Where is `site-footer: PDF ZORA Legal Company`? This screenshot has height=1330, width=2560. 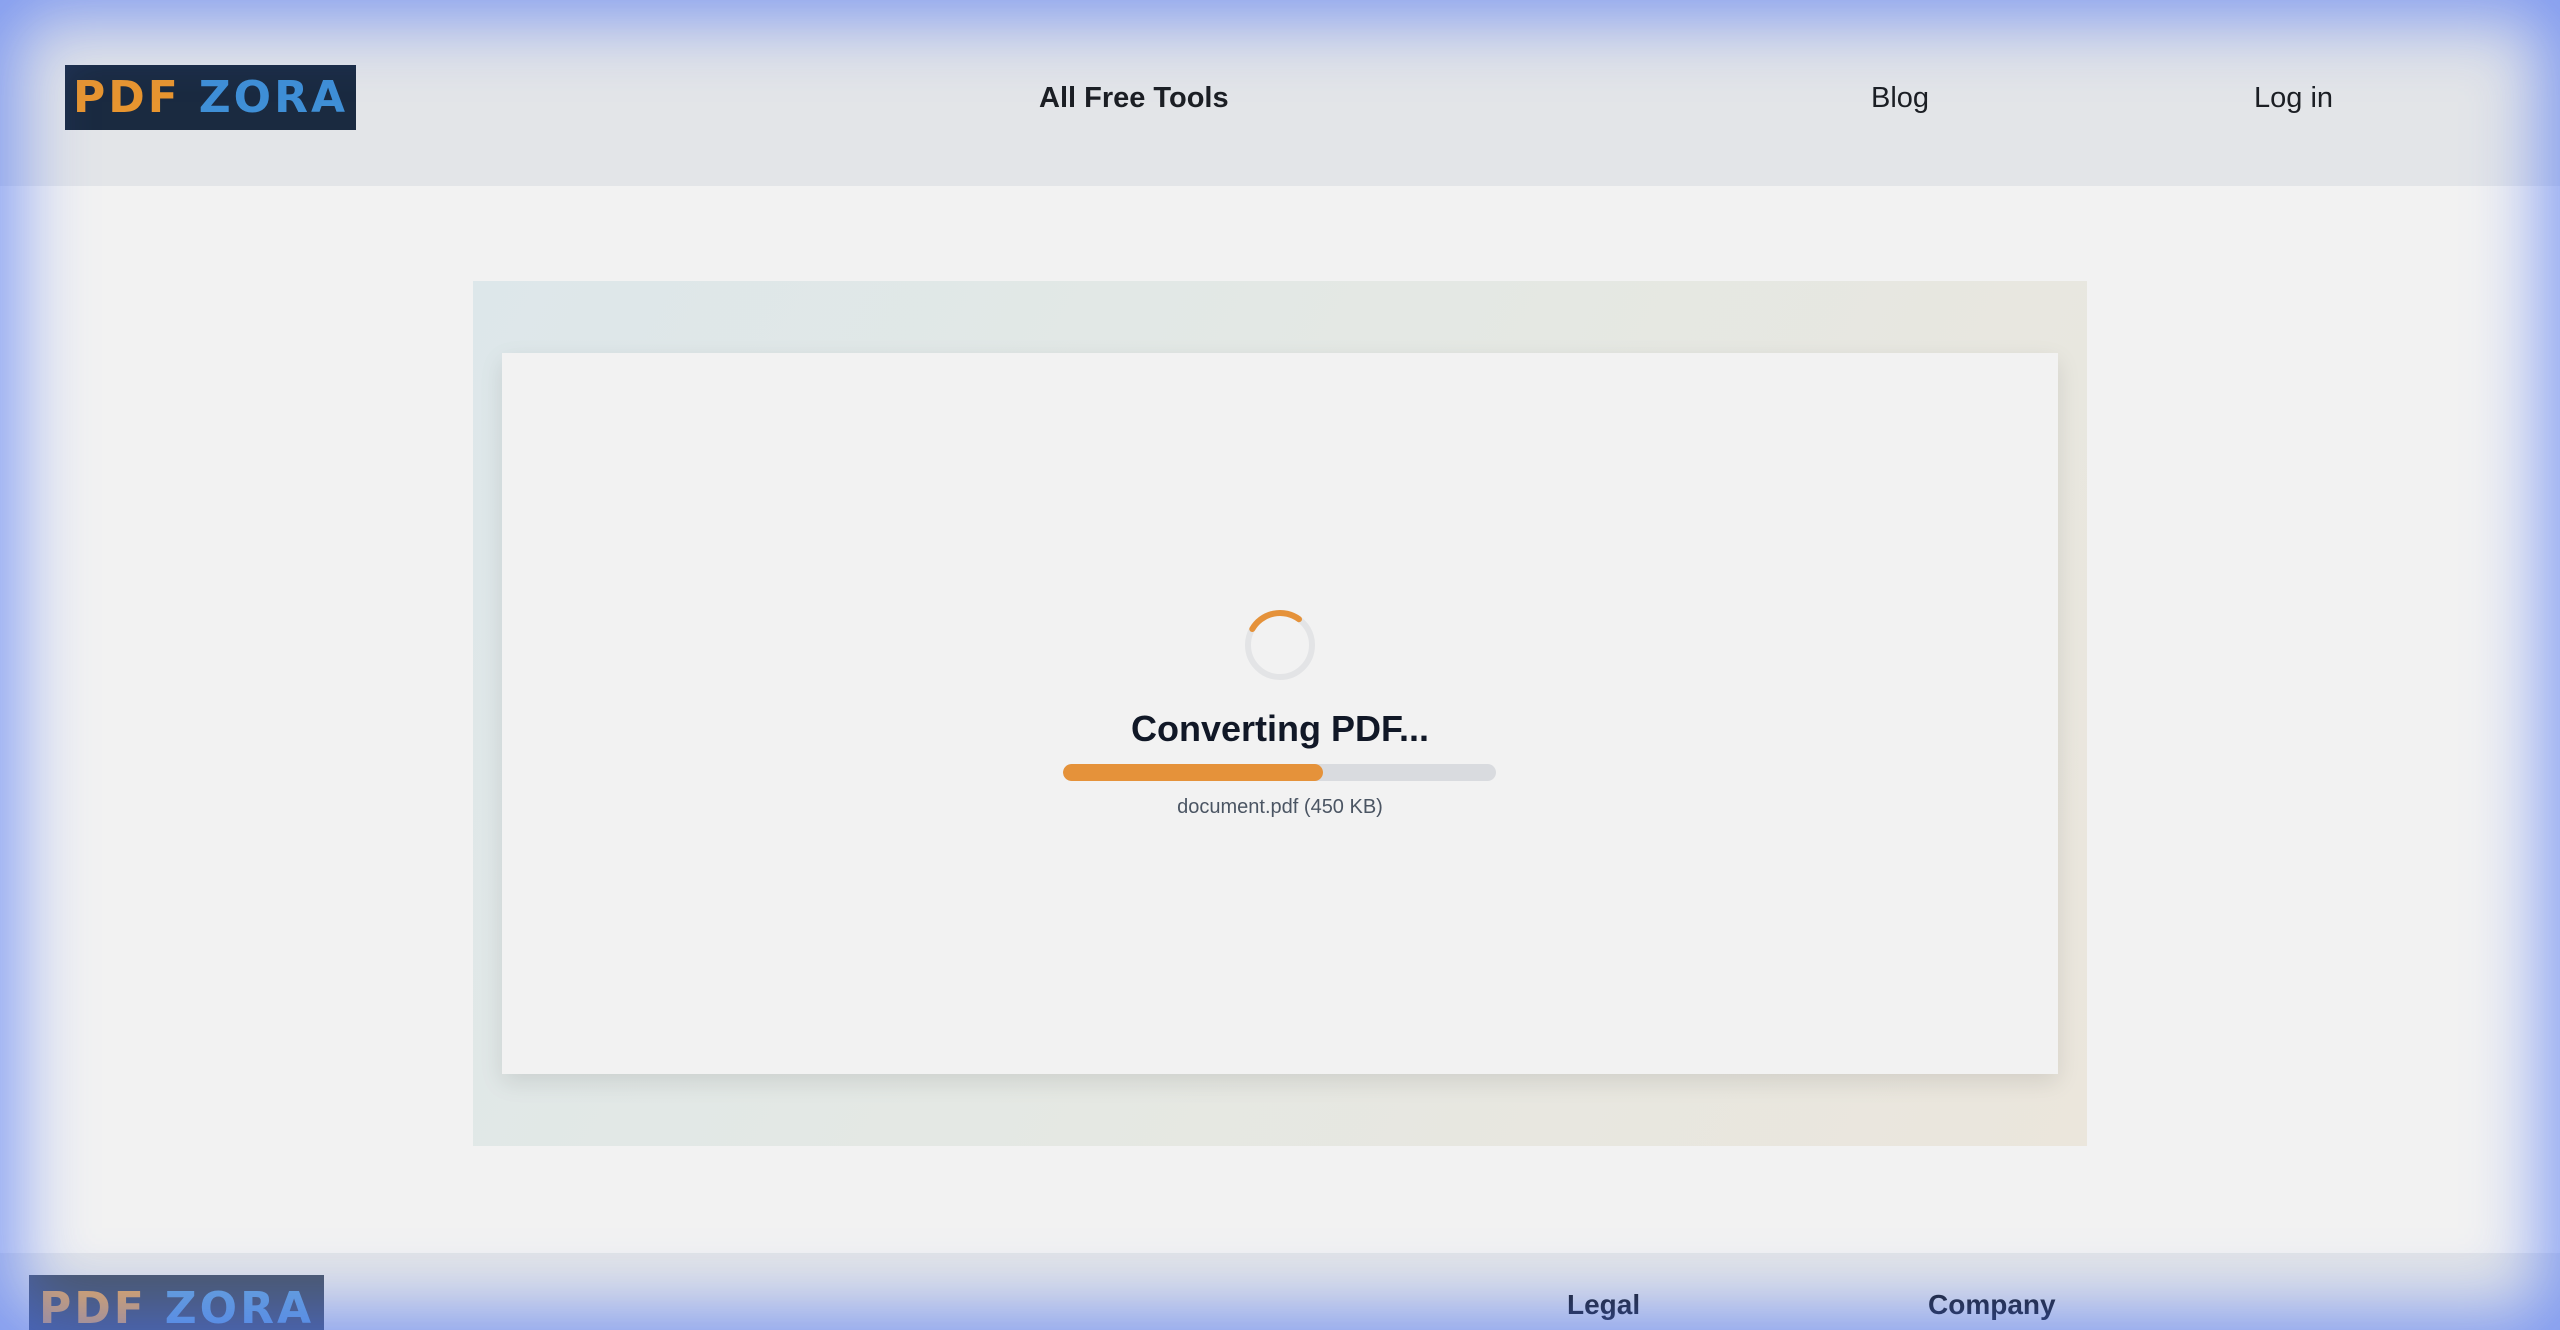 site-footer: PDF ZORA Legal Company is located at coordinates (1280, 1291).